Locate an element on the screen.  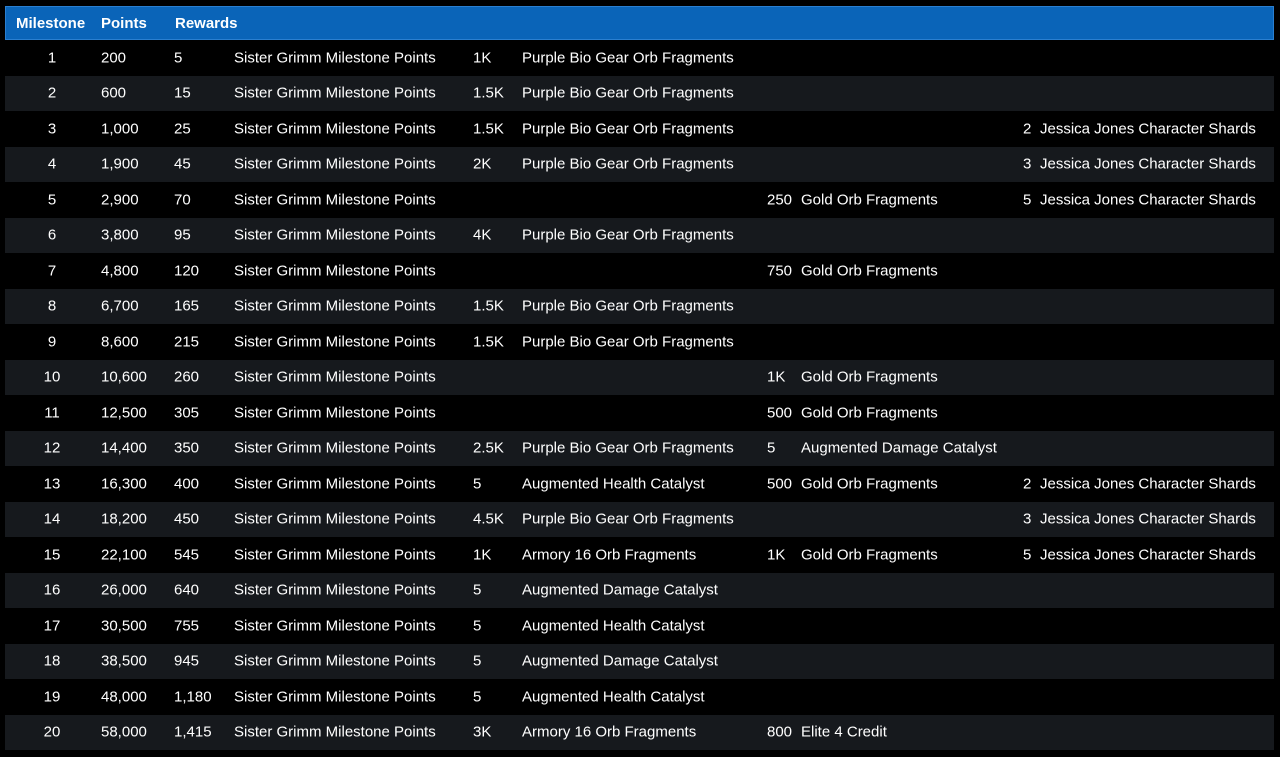
points-cell: 1,000 is located at coordinates (120, 129).